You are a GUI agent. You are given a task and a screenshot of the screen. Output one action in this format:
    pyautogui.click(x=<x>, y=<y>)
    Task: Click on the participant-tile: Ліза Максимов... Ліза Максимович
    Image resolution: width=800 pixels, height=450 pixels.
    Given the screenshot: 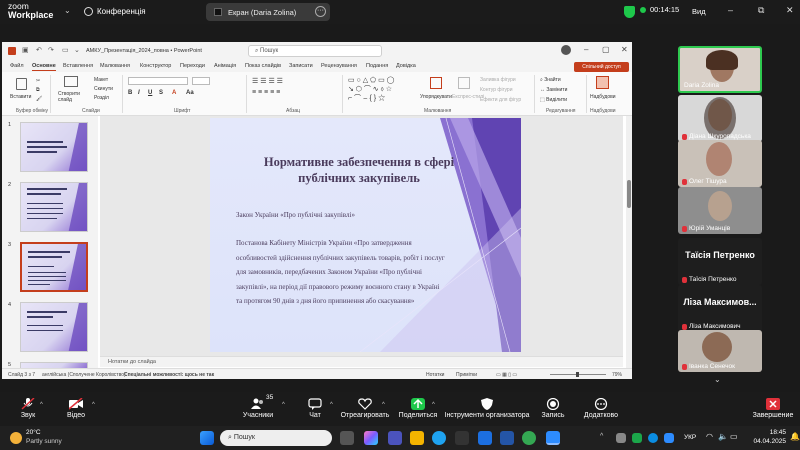 What is the action you would take?
    pyautogui.click(x=720, y=308)
    